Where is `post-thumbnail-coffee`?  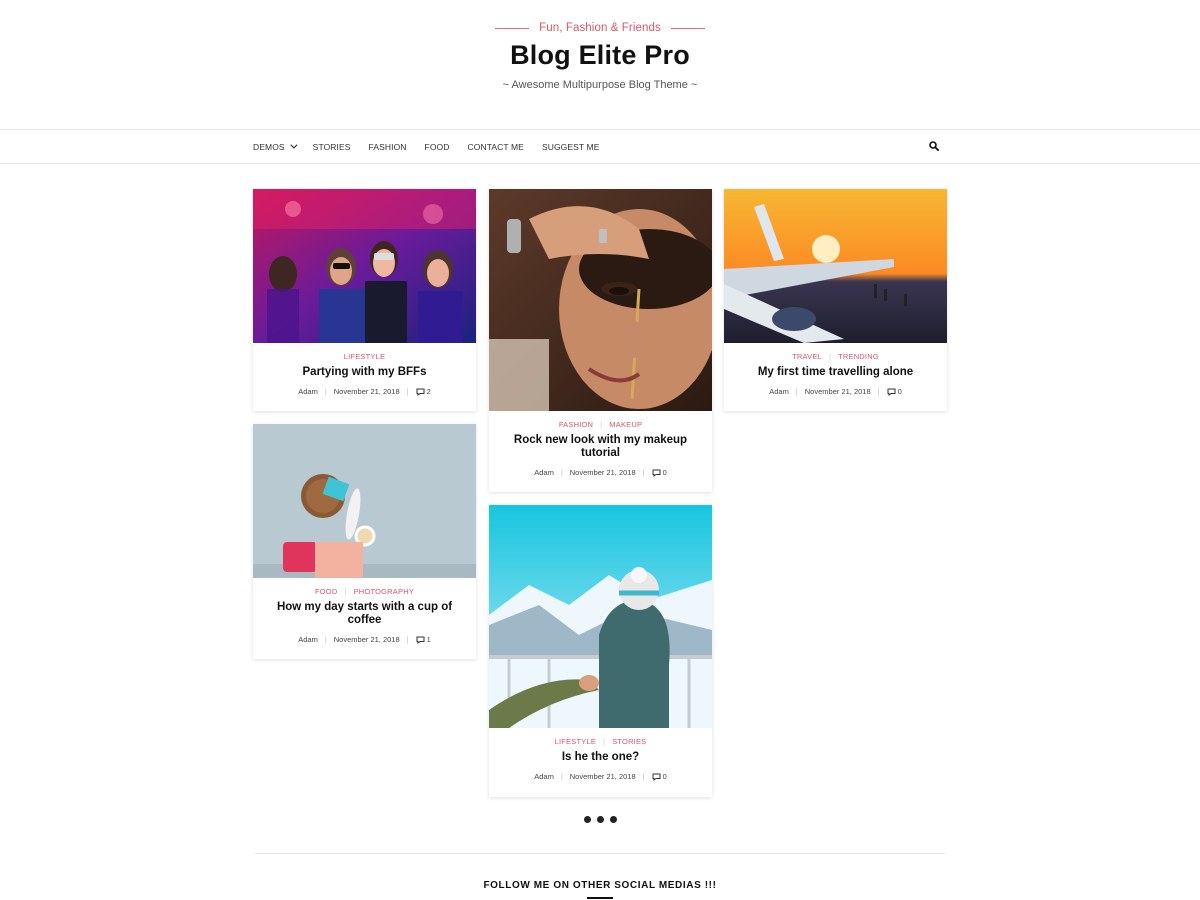 post-thumbnail-coffee is located at coordinates (364, 501).